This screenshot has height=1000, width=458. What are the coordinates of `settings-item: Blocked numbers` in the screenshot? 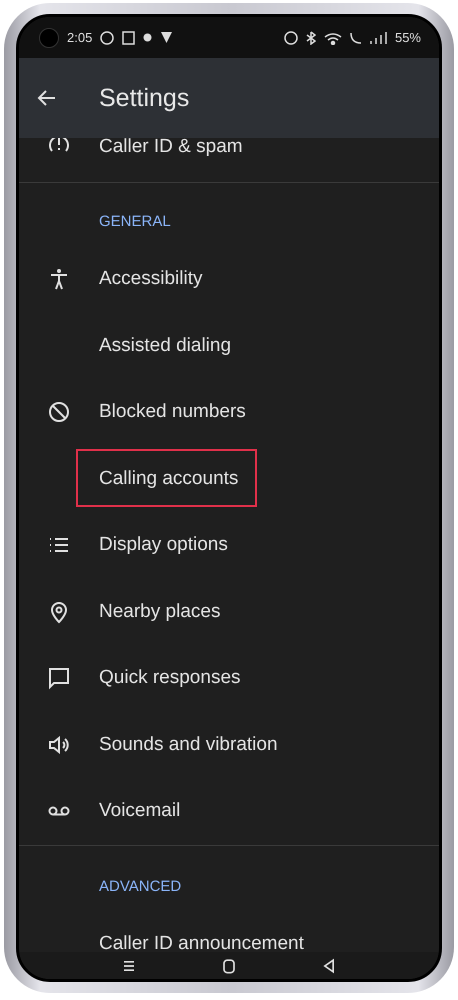 It's located at (229, 412).